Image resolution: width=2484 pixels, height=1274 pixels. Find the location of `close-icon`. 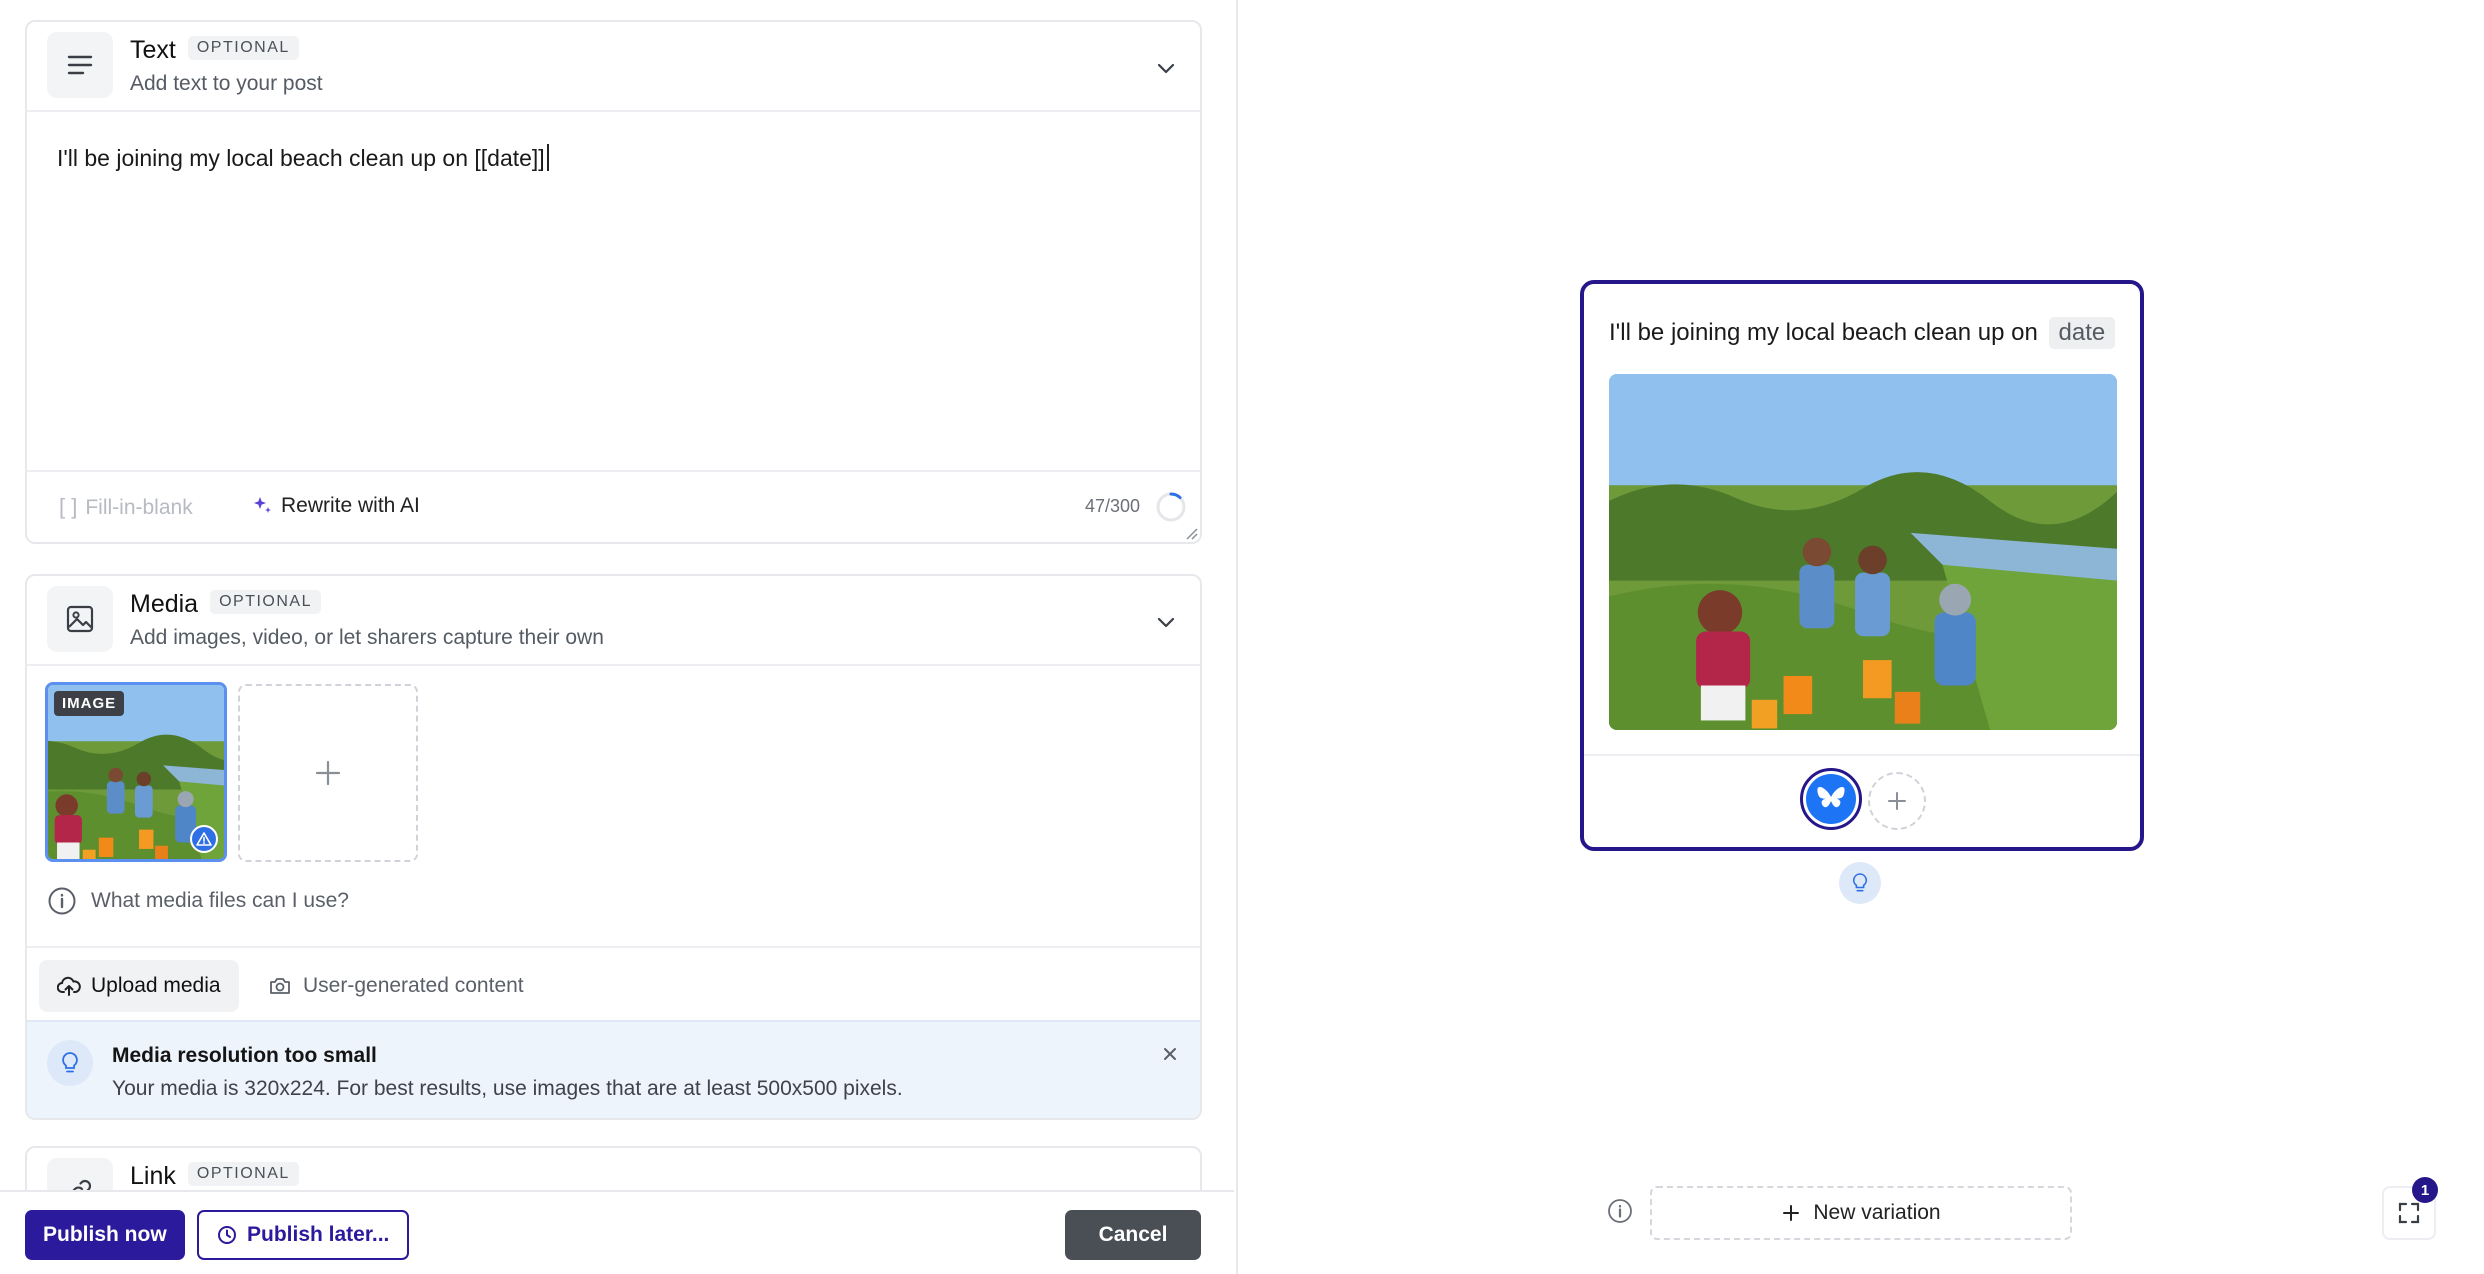

close-icon is located at coordinates (1170, 1054).